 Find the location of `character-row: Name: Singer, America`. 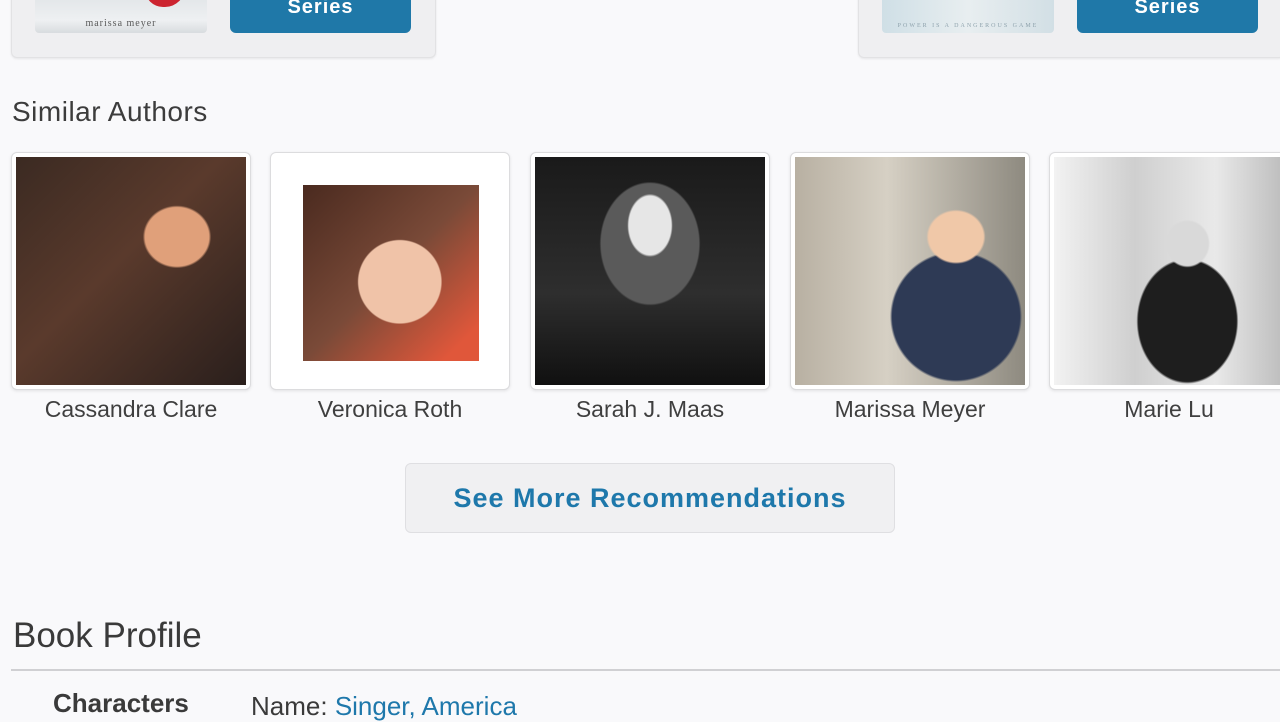

character-row: Name: Singer, America is located at coordinates (384, 706).